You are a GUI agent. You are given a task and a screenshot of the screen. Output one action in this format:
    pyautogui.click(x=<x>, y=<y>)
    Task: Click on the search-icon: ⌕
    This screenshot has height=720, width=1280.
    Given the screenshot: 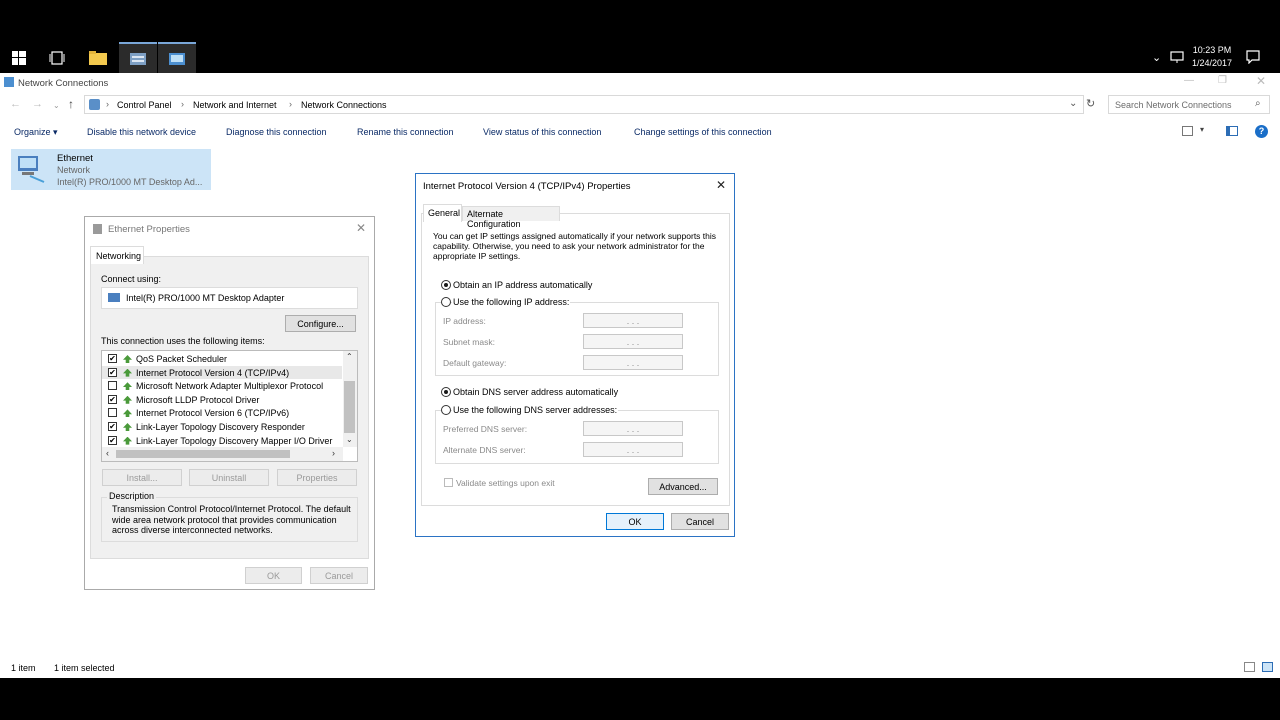 What is the action you would take?
    pyautogui.click(x=1258, y=103)
    